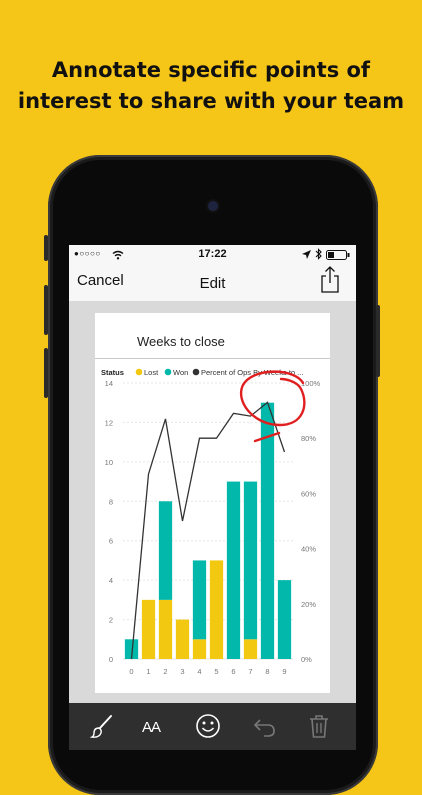 The width and height of the screenshot is (422, 795). Describe the element at coordinates (151, 372) in the screenshot. I see `legend-label-0: Lost` at that location.